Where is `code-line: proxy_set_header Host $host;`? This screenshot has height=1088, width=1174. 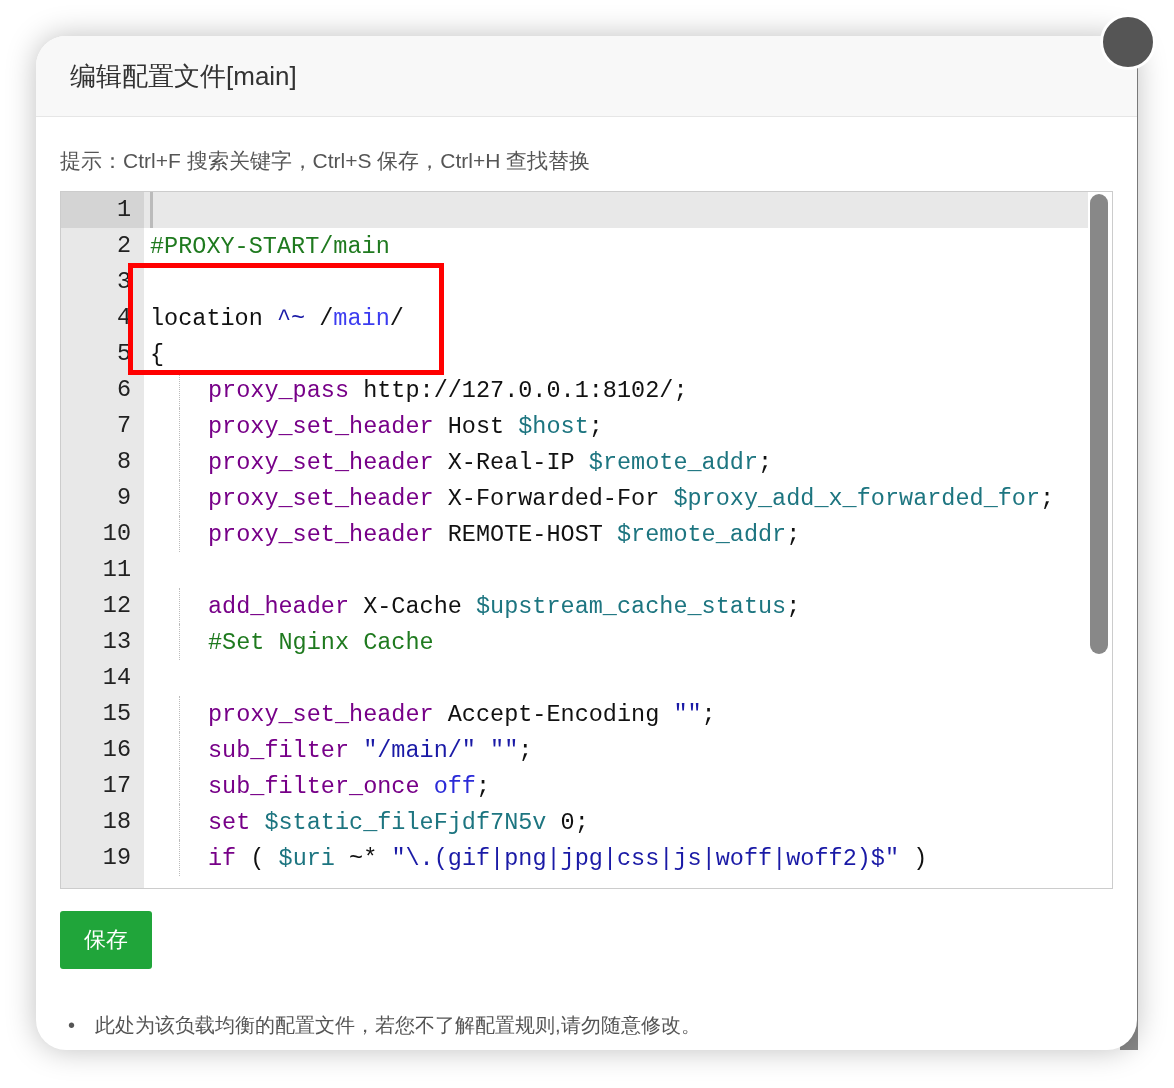 code-line: proxy_set_header Host $host; is located at coordinates (405, 426).